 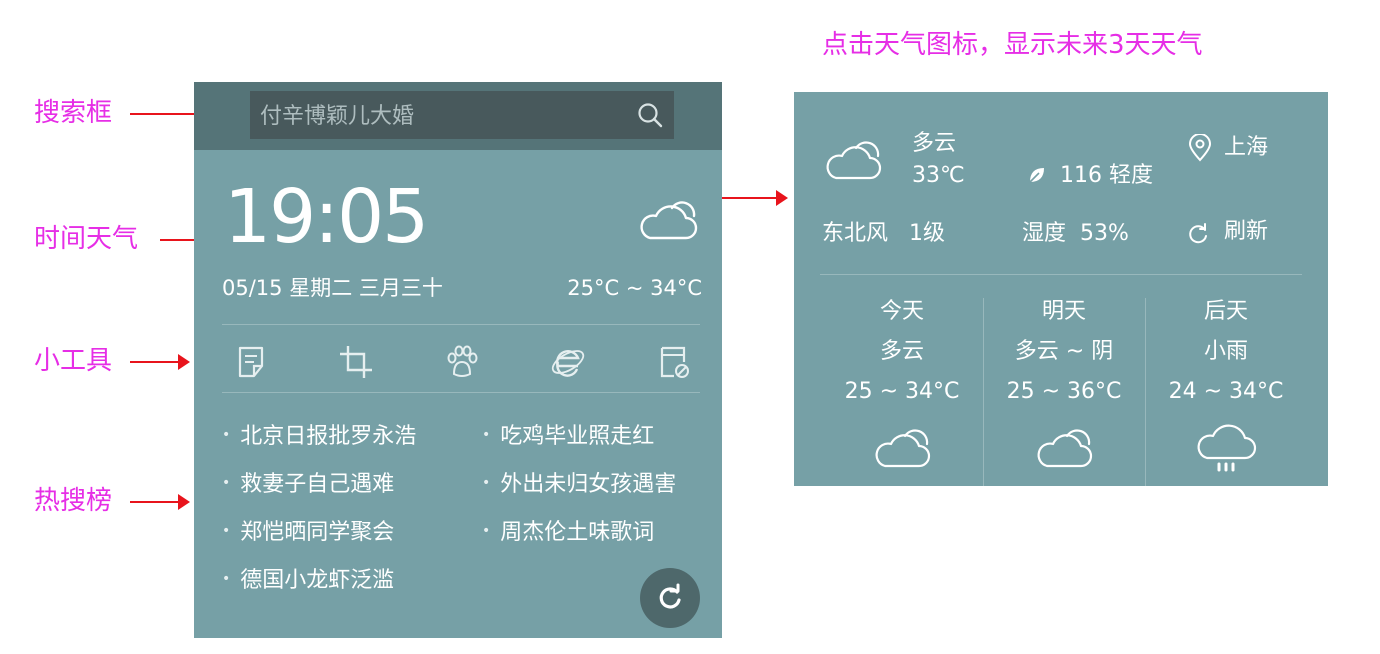 What do you see at coordinates (1225, 311) in the screenshot?
I see `day-label: 后天` at bounding box center [1225, 311].